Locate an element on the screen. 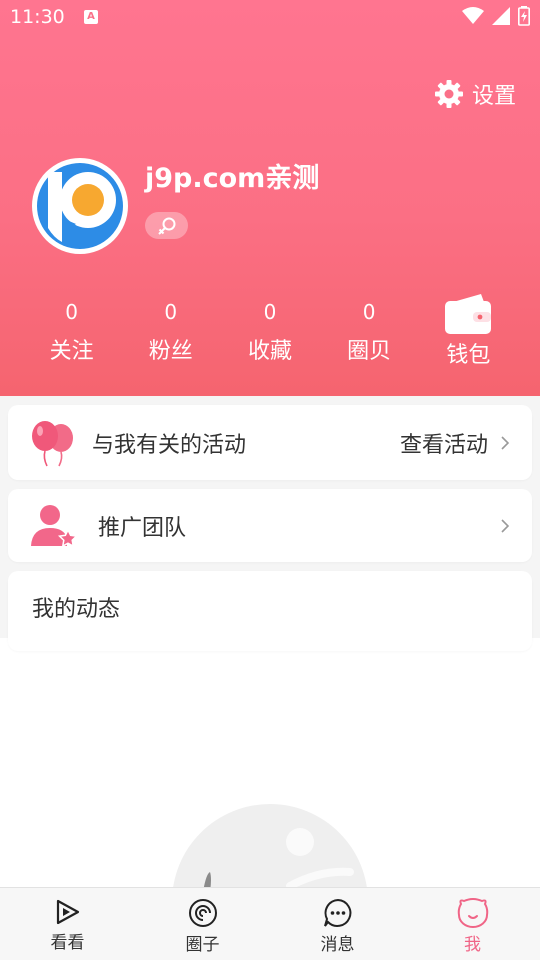 Image resolution: width=540 pixels, height=960 pixels. stat-label: 圈贝 is located at coordinates (369, 351).